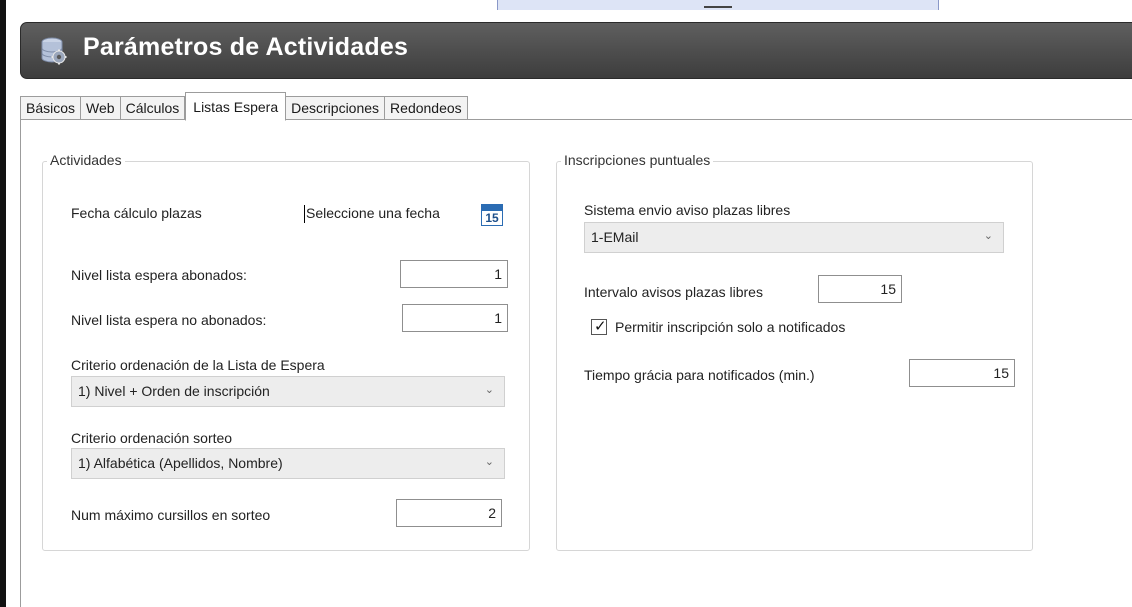  Describe the element at coordinates (101, 108) in the screenshot. I see `tab-web: Web` at that location.